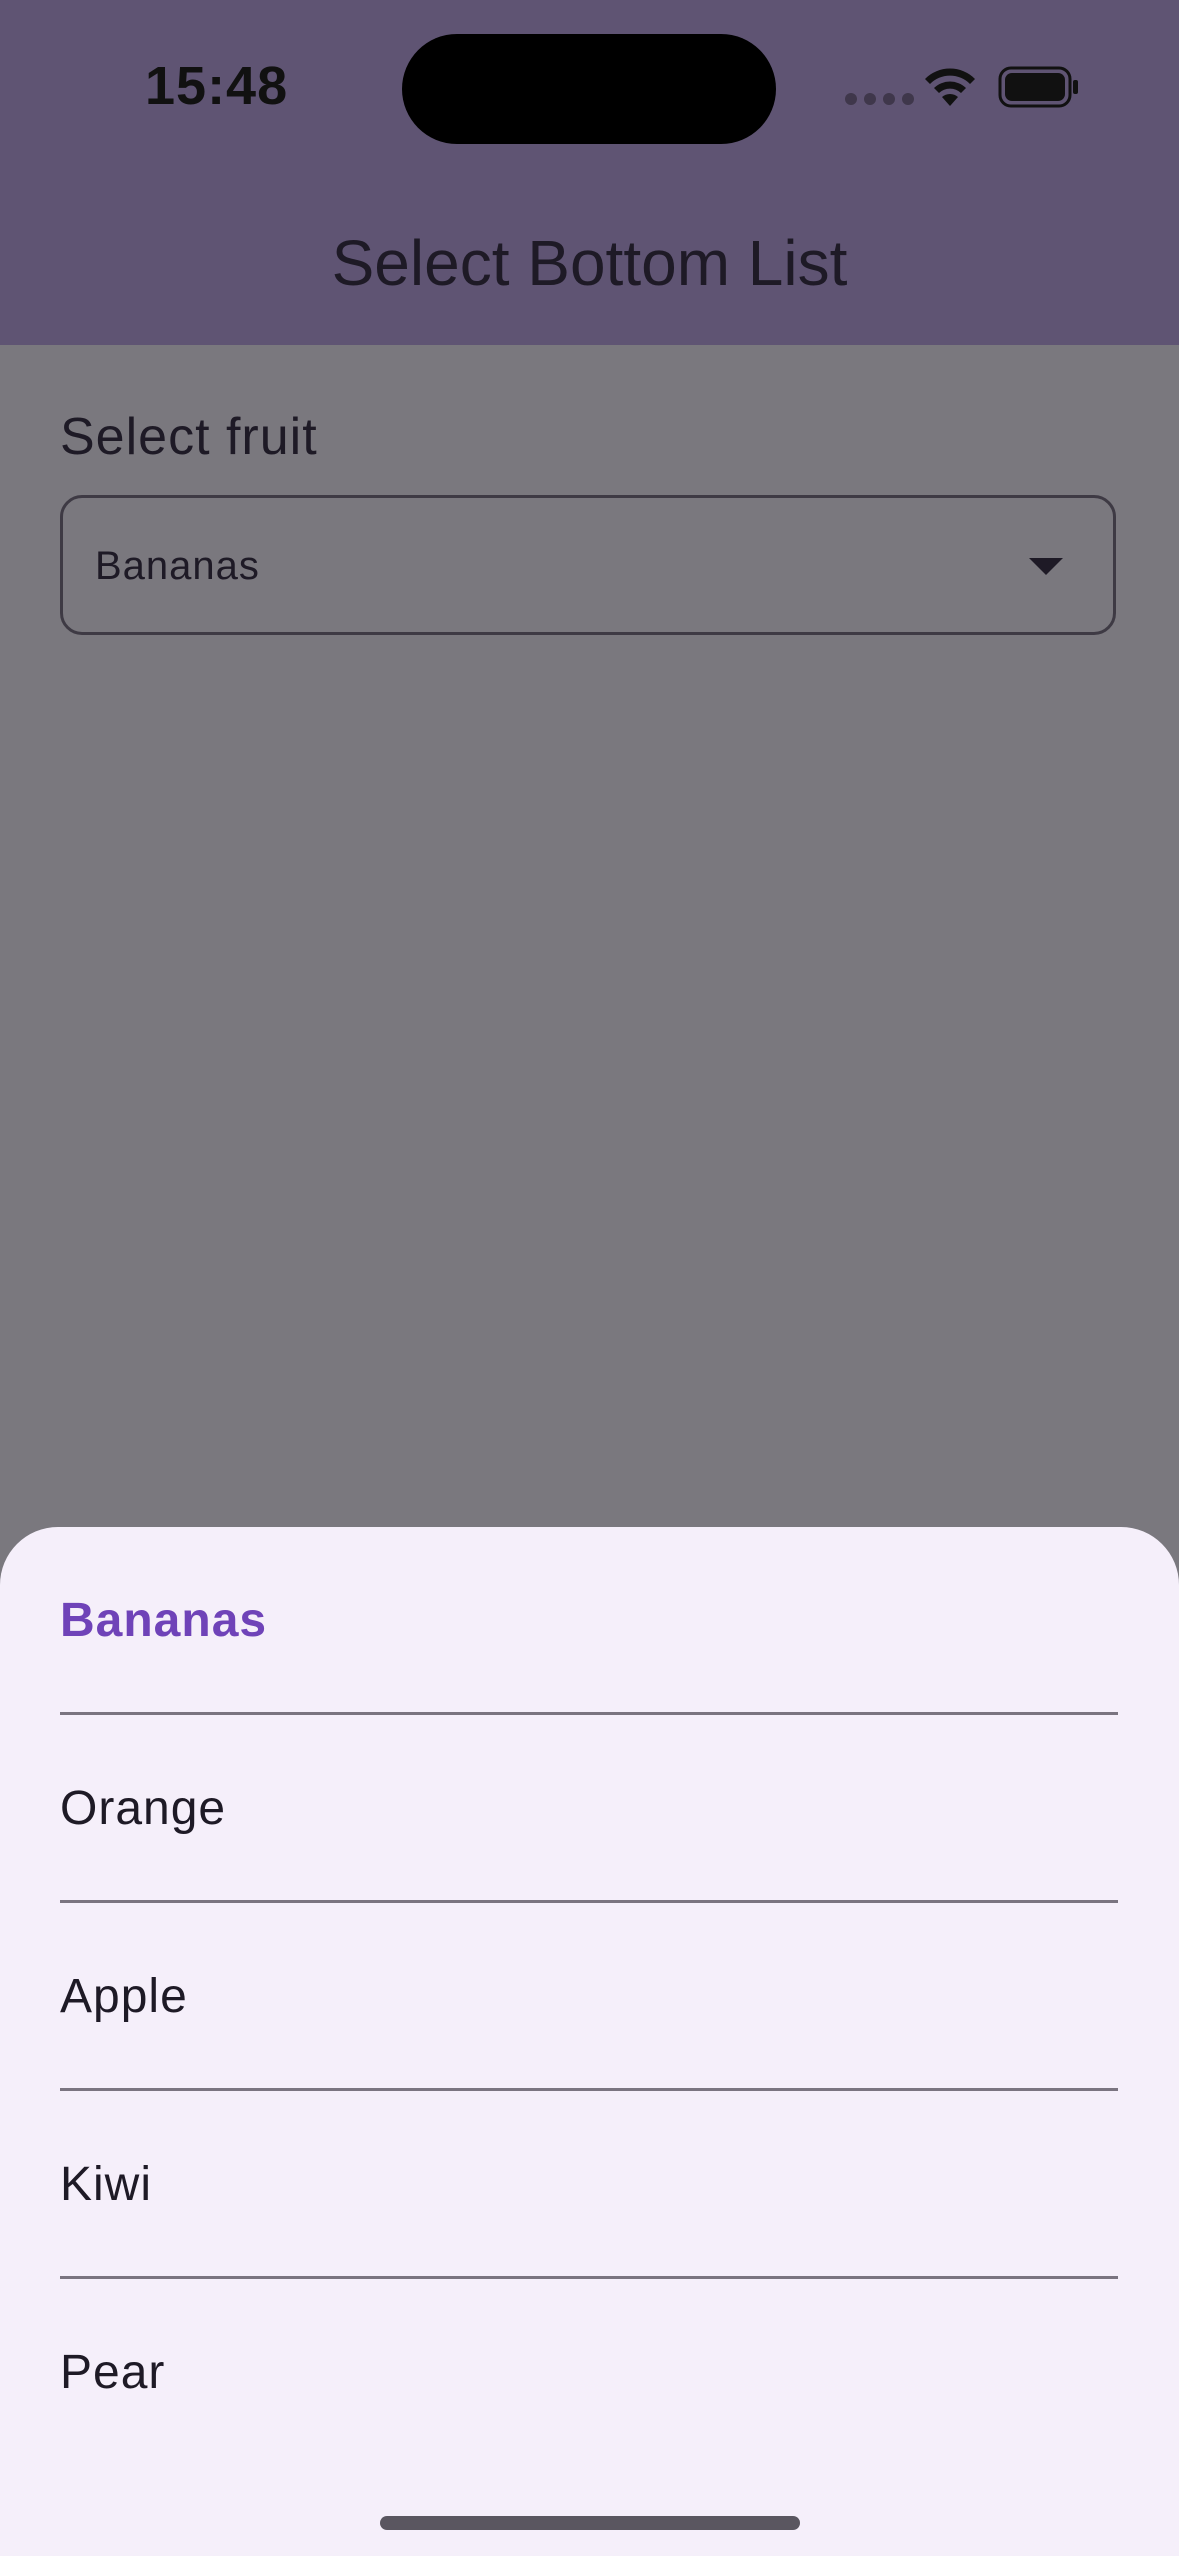 The width and height of the screenshot is (1179, 2556). I want to click on sheet-item-label: Kiwi, so click(106, 2184).